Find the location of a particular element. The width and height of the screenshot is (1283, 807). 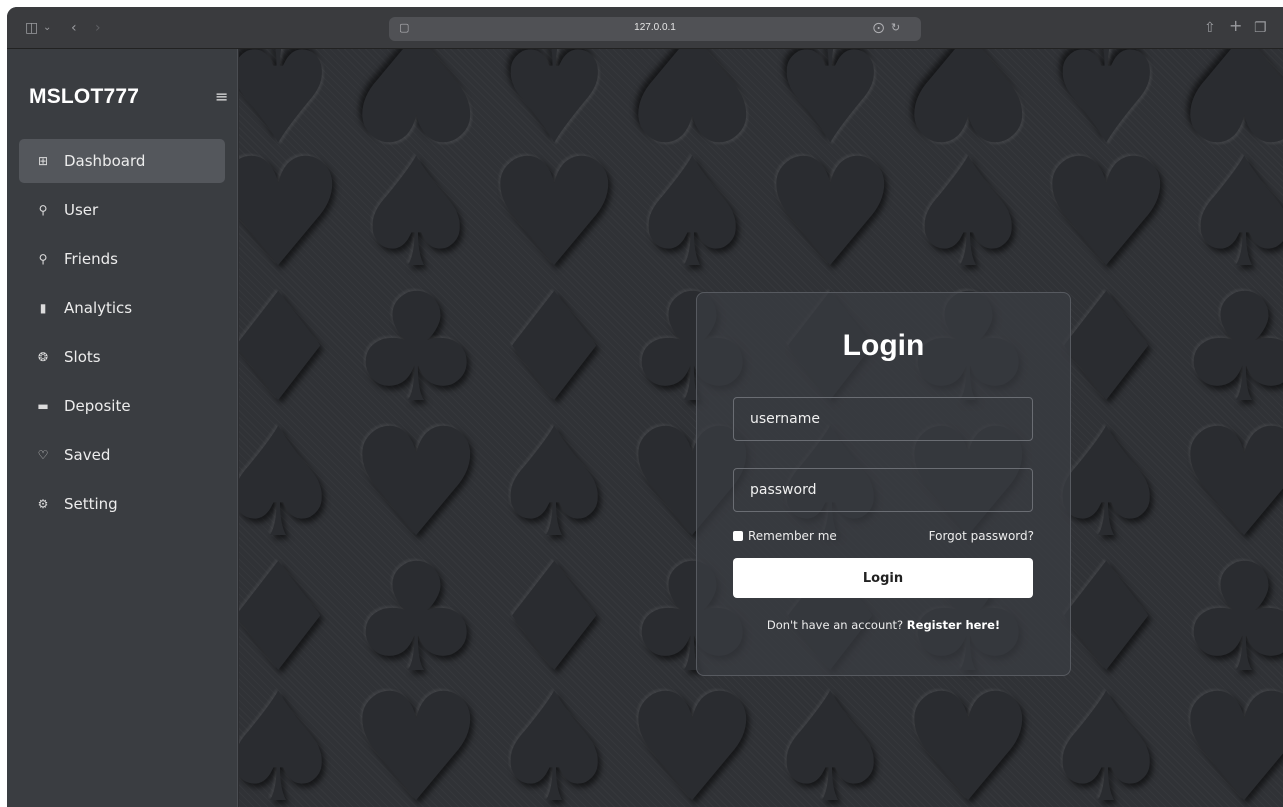

card-icon: ▬ is located at coordinates (43, 406).